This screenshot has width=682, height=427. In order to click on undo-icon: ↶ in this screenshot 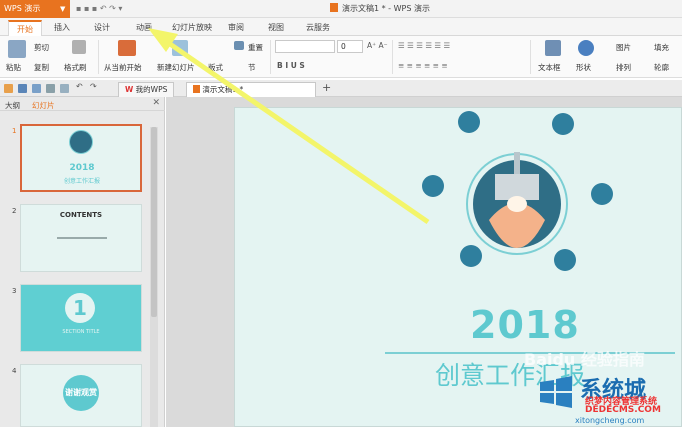, I will do `click(79, 86)`.